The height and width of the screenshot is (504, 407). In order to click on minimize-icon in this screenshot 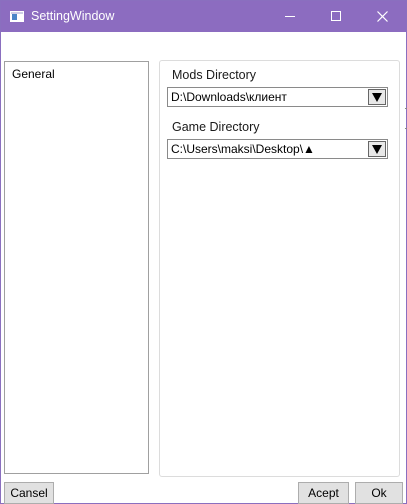, I will do `click(290, 16)`.